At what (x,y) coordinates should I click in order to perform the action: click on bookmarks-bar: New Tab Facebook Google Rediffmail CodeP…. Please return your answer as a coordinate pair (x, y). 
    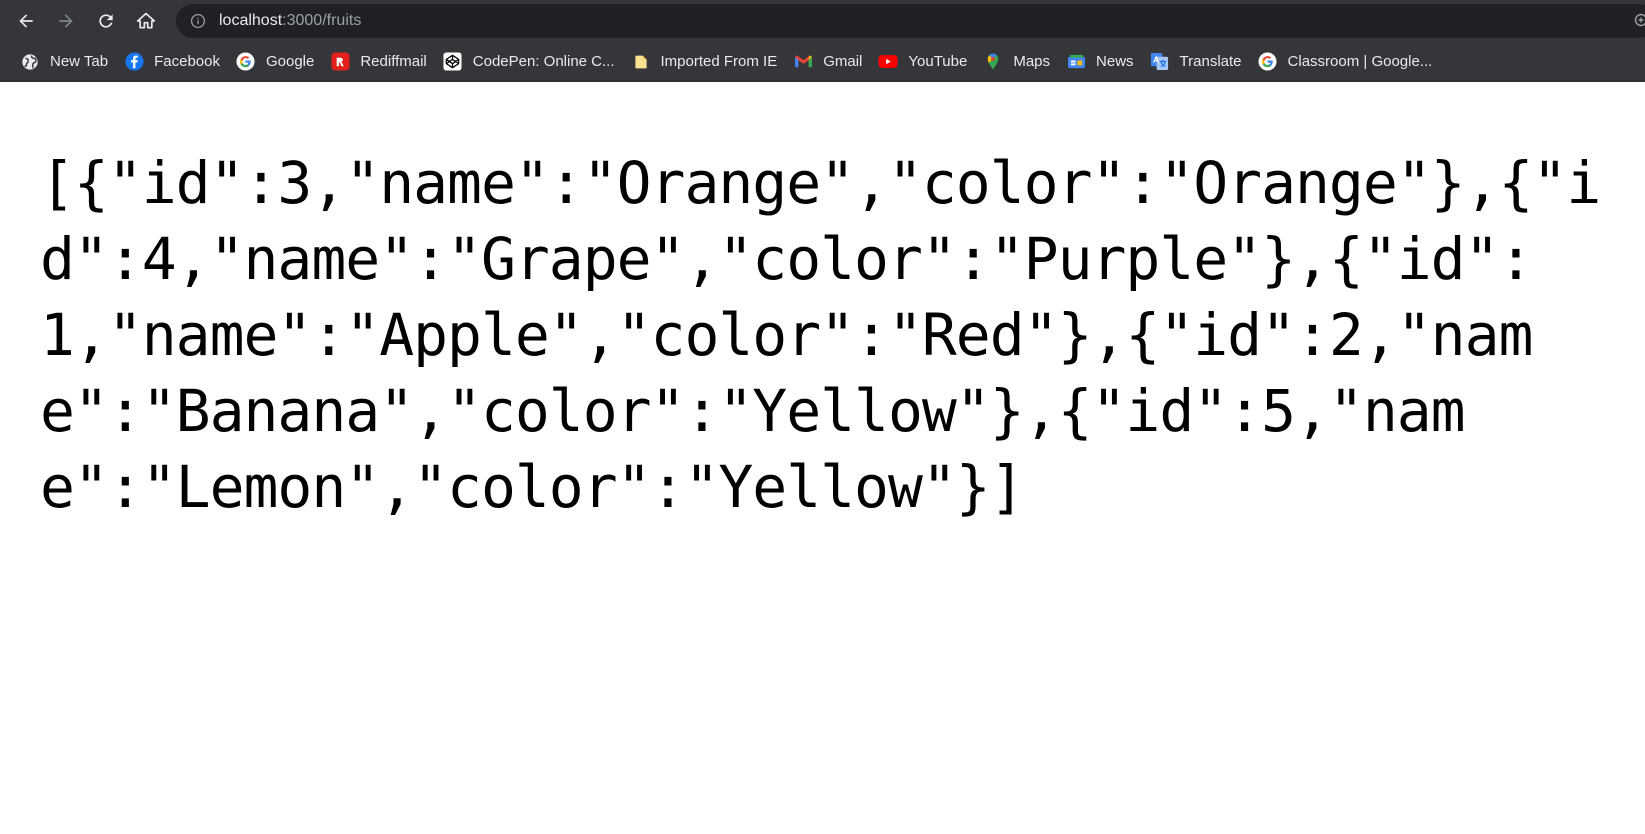
    Looking at the image, I should click on (822, 62).